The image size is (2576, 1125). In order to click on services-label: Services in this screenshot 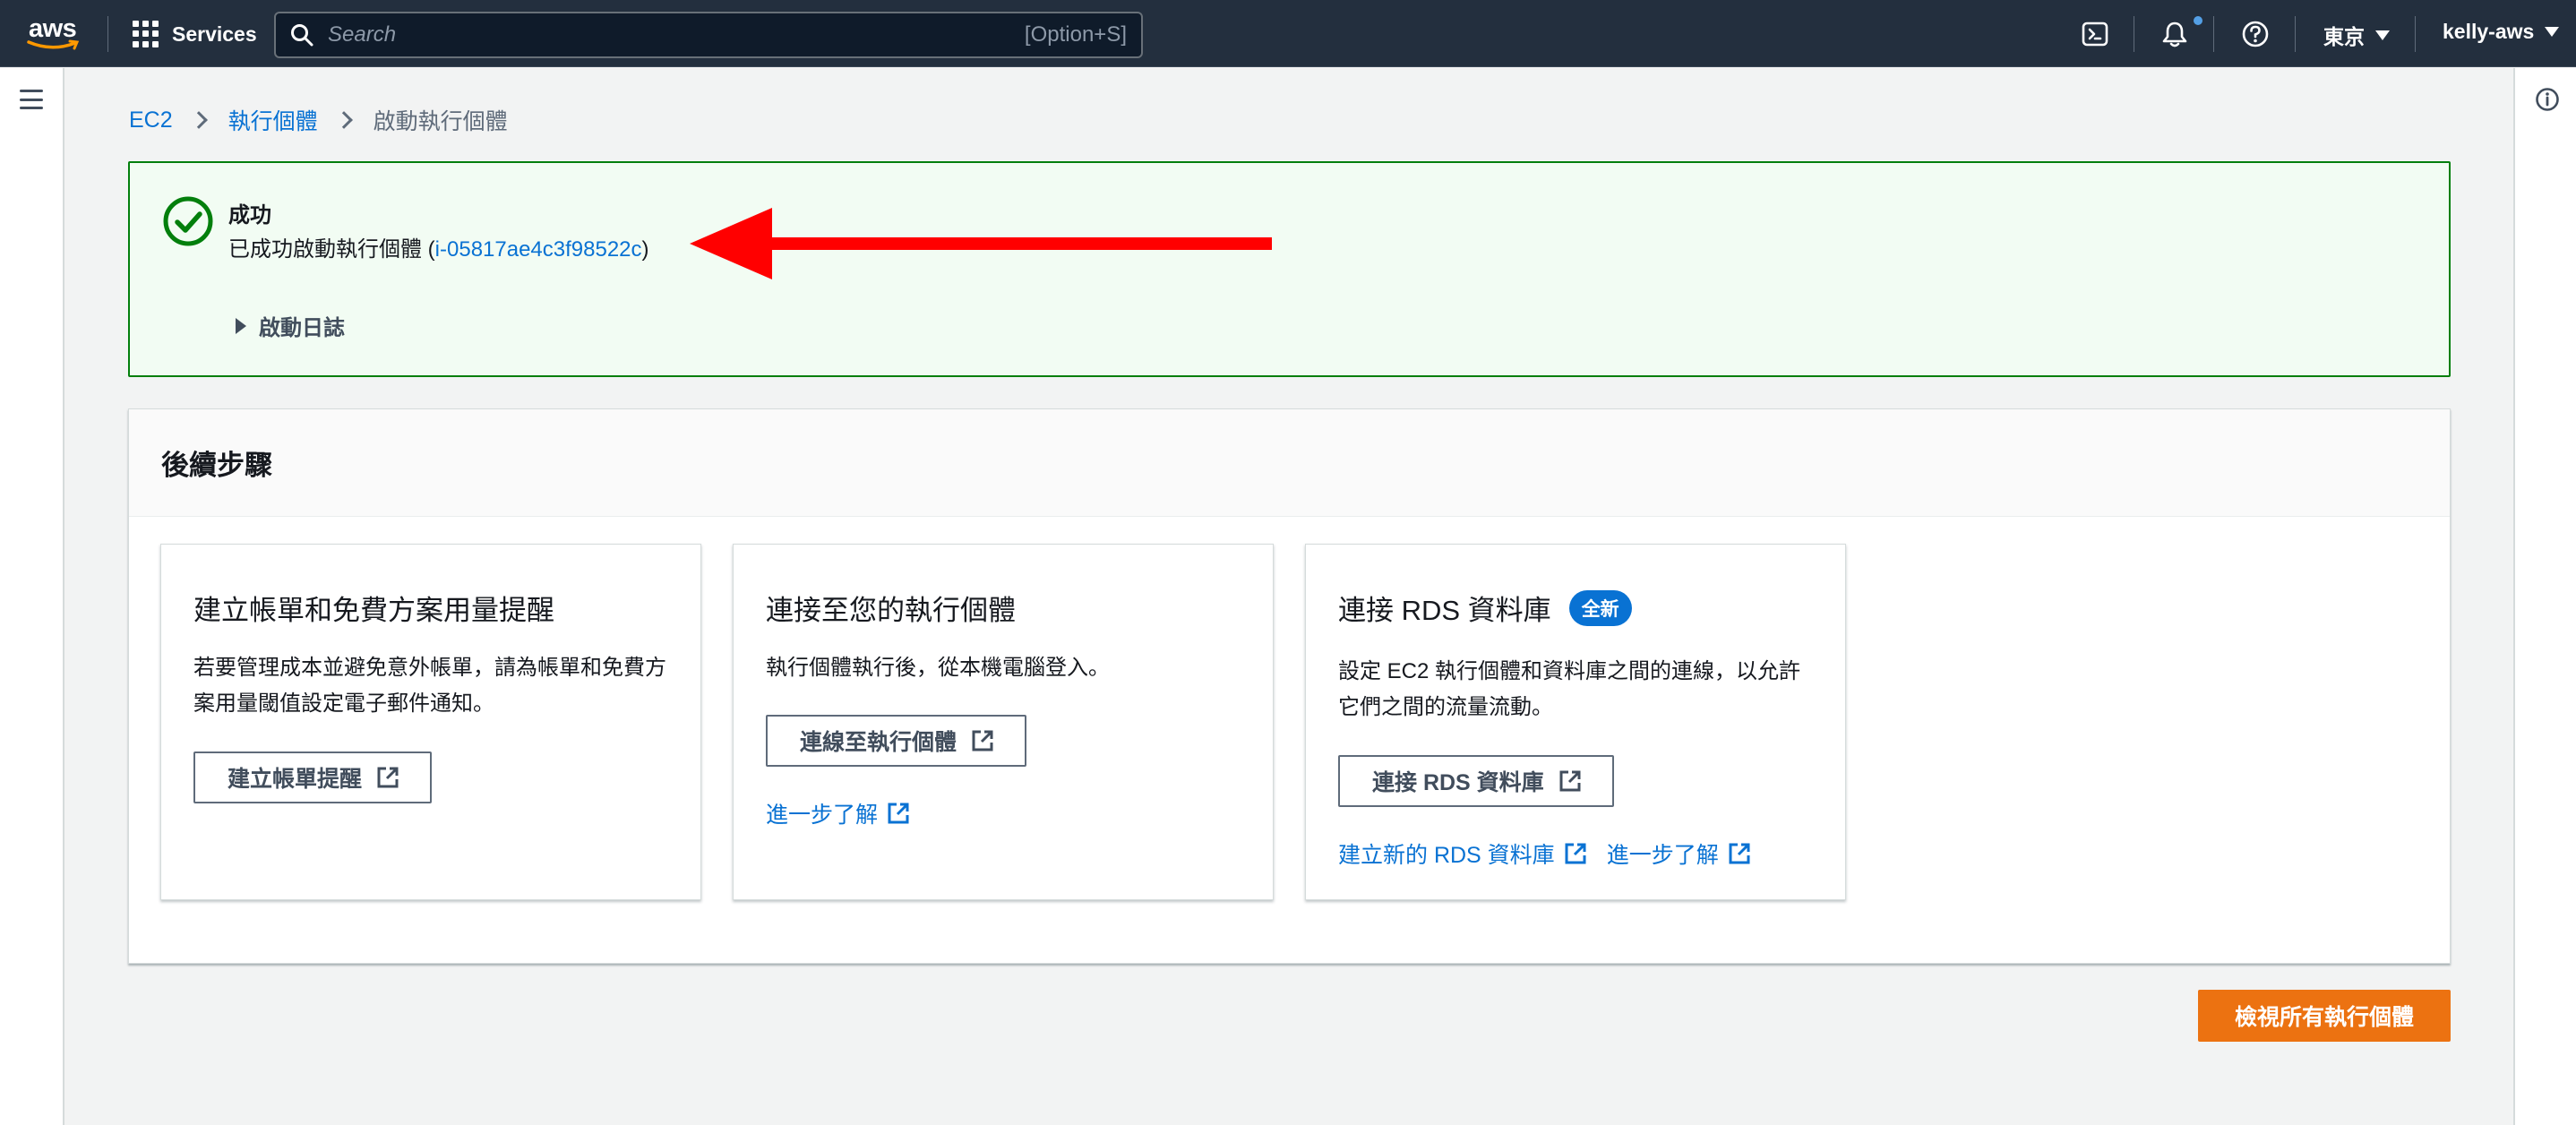, I will do `click(214, 33)`.